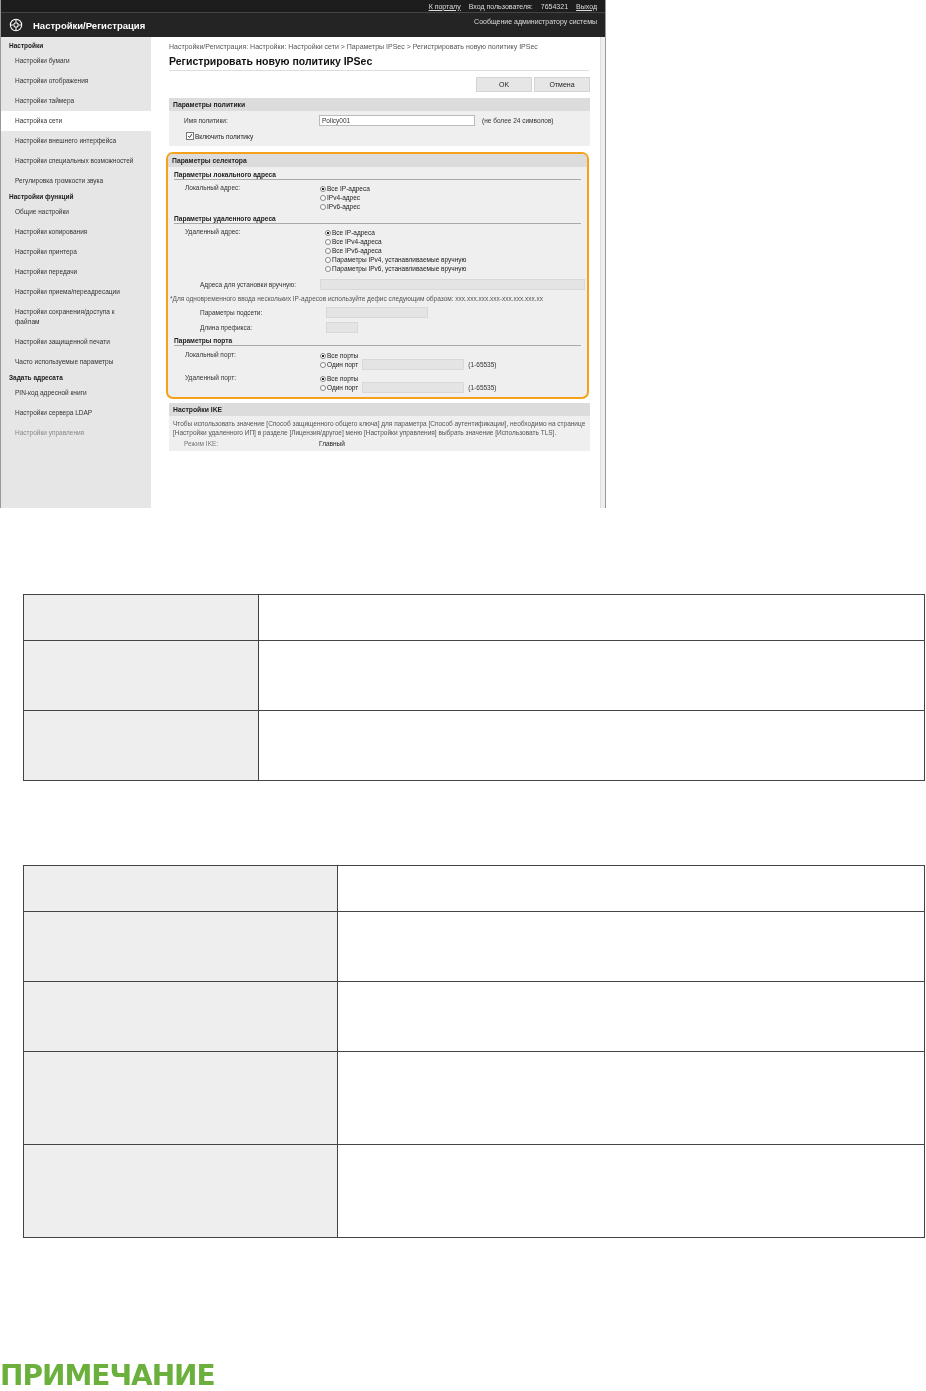 This screenshot has height=1391, width=926. I want to click on page-title: Регистрировать новую политику IPSec, so click(379, 61).